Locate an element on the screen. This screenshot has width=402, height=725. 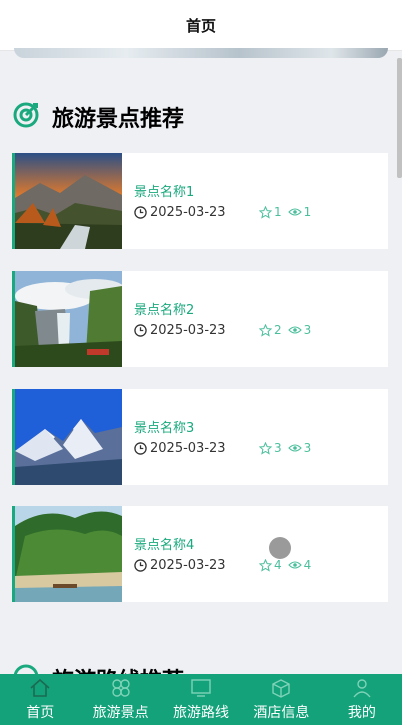
attraction-stats: 3 3 is located at coordinates (285, 448).